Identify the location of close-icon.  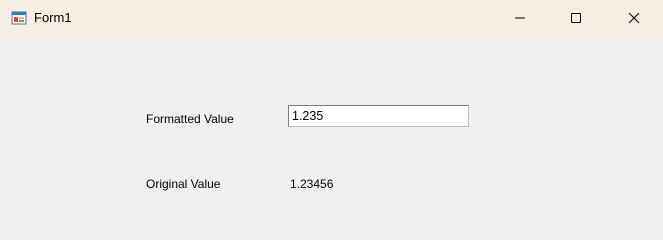
(634, 18).